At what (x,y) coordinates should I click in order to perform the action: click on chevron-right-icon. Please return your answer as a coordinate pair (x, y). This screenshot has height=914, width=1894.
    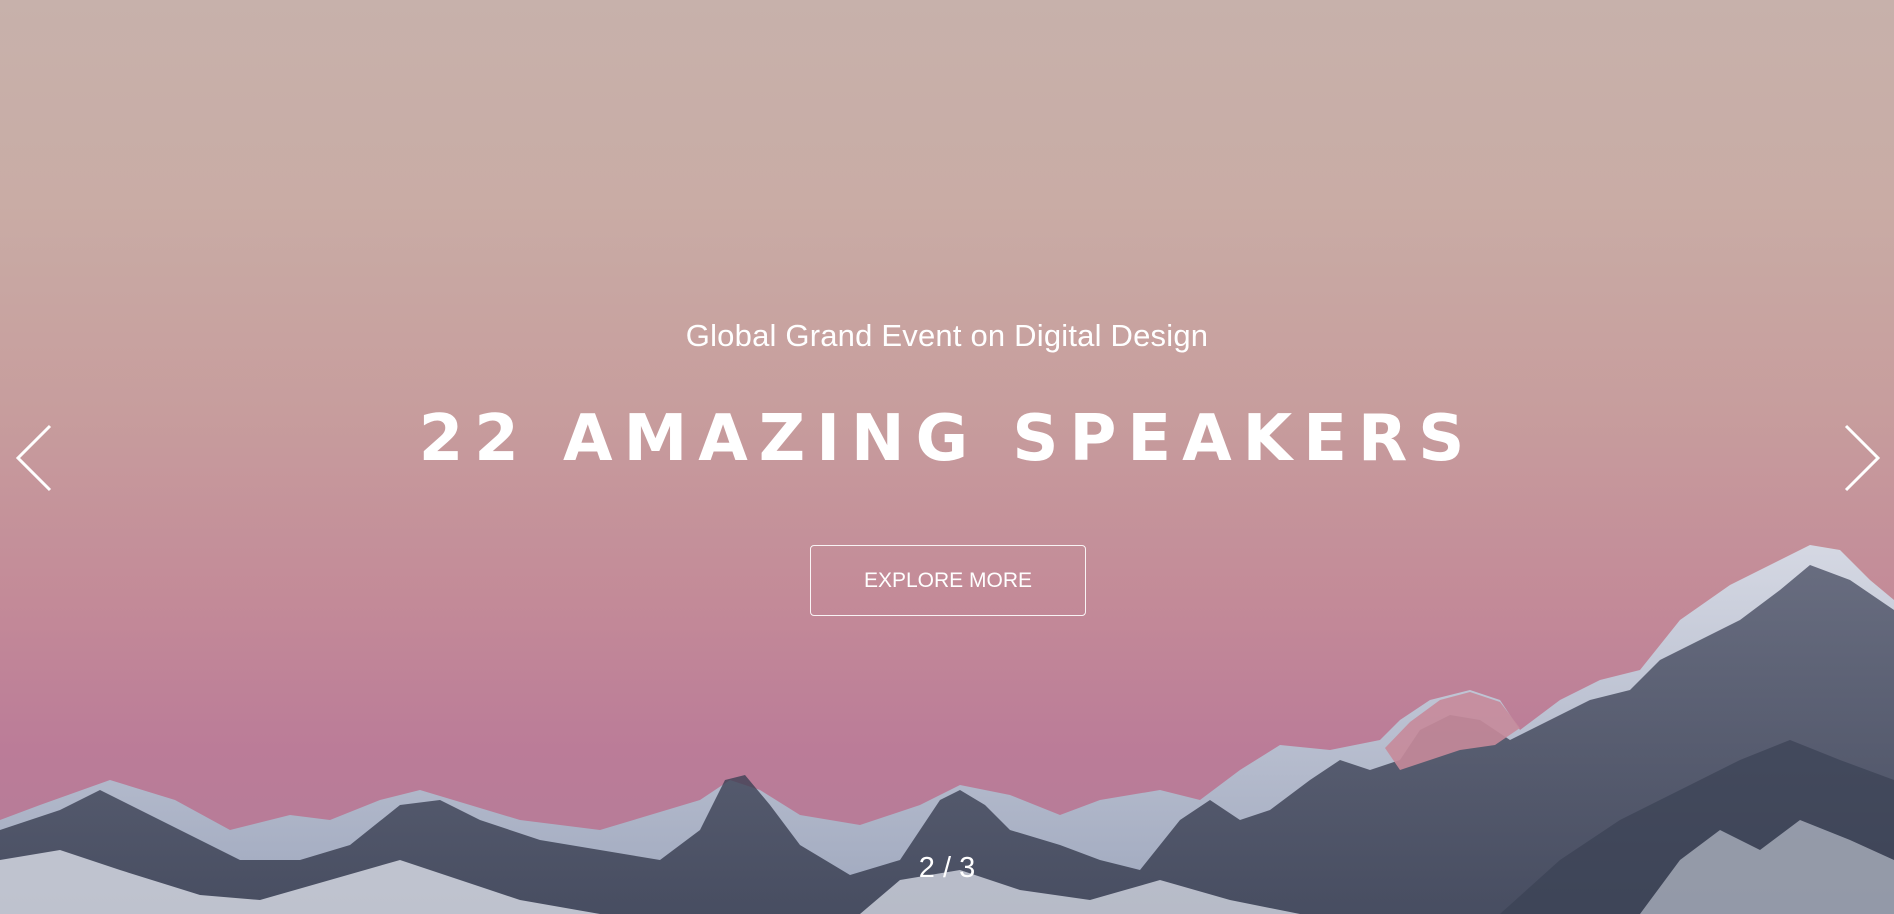
    Looking at the image, I should click on (1862, 458).